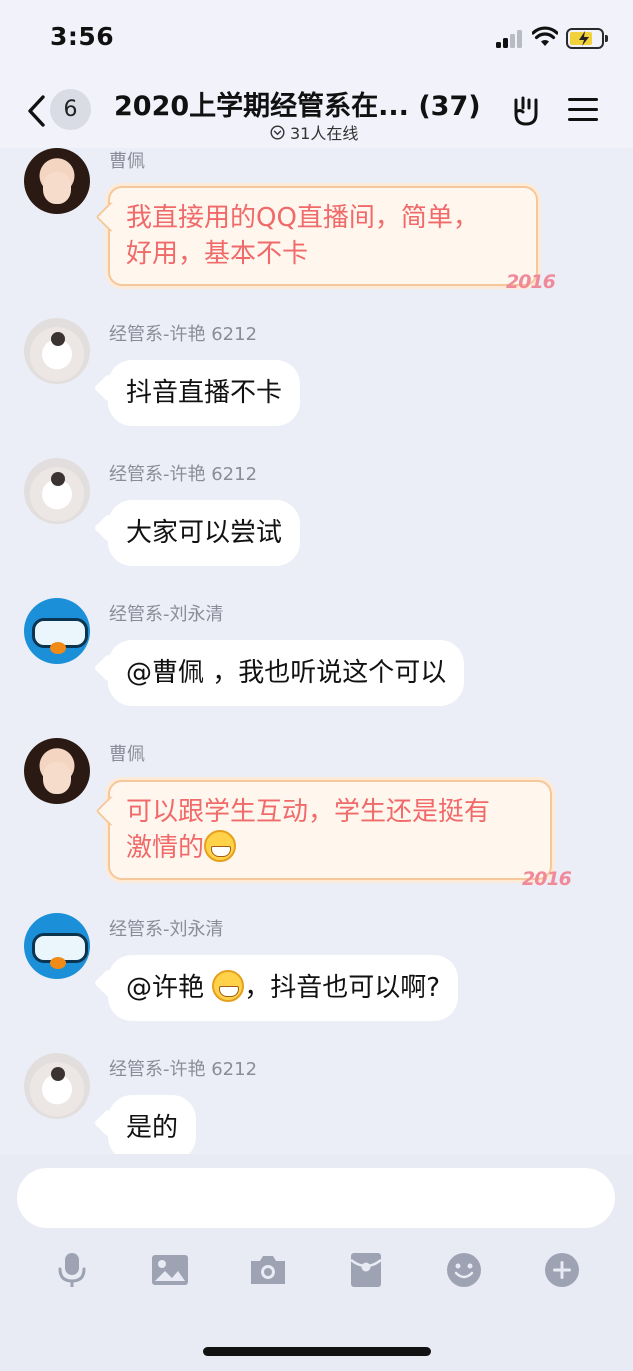  Describe the element at coordinates (268, 1270) in the screenshot. I see `camera-icon` at that location.